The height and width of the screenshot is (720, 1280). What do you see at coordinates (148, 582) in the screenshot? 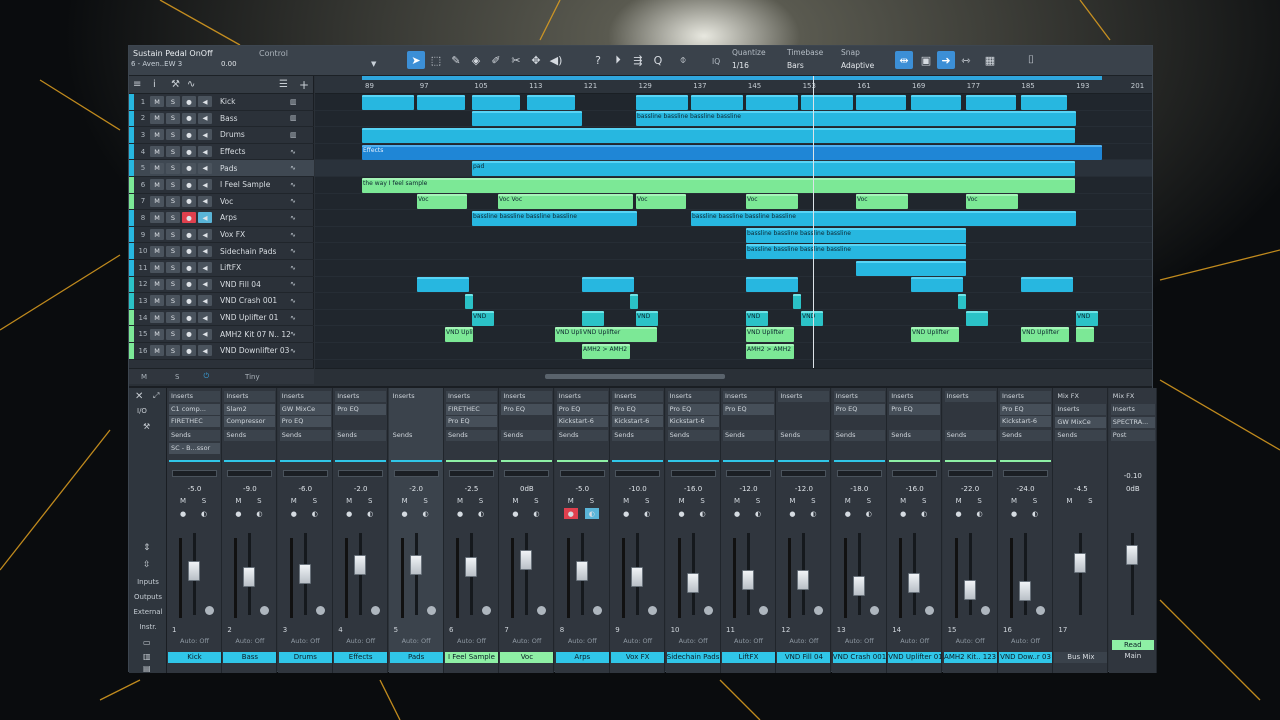
I see `inputs-tab: Inputs` at bounding box center [148, 582].